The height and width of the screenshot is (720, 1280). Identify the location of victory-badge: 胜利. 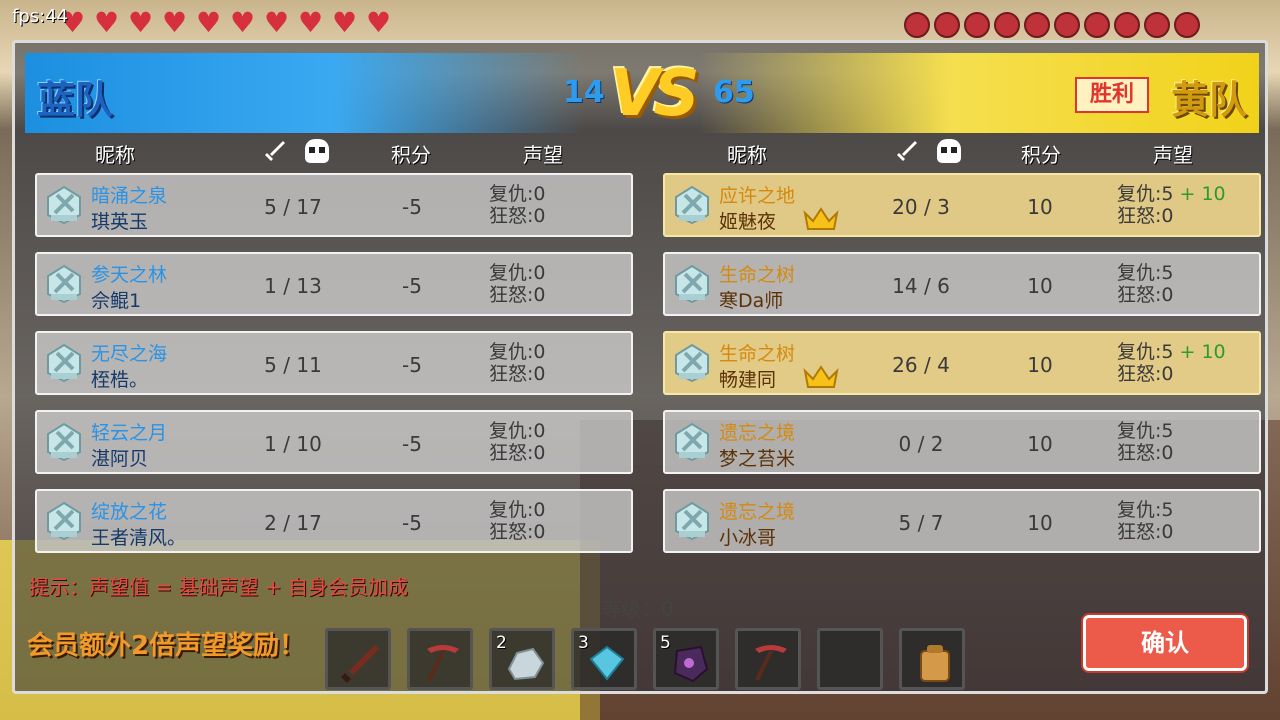
(1112, 95).